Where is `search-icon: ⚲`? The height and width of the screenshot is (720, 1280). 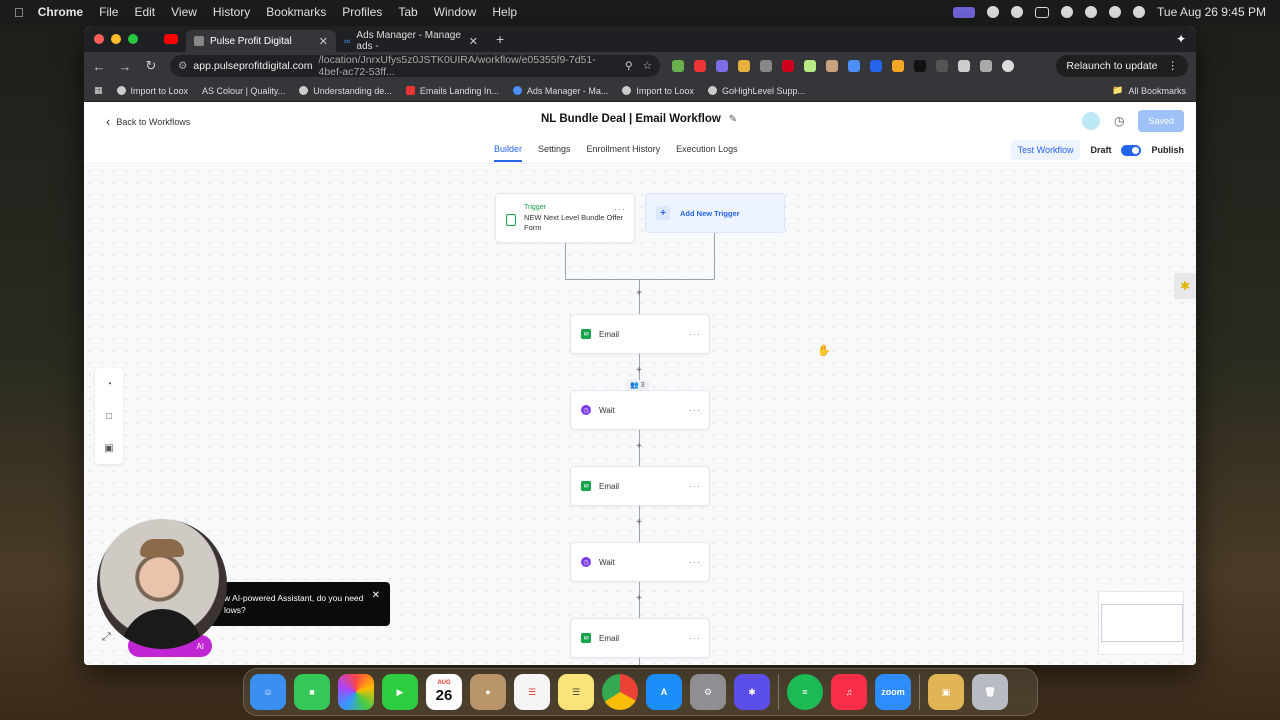 search-icon: ⚲ is located at coordinates (629, 66).